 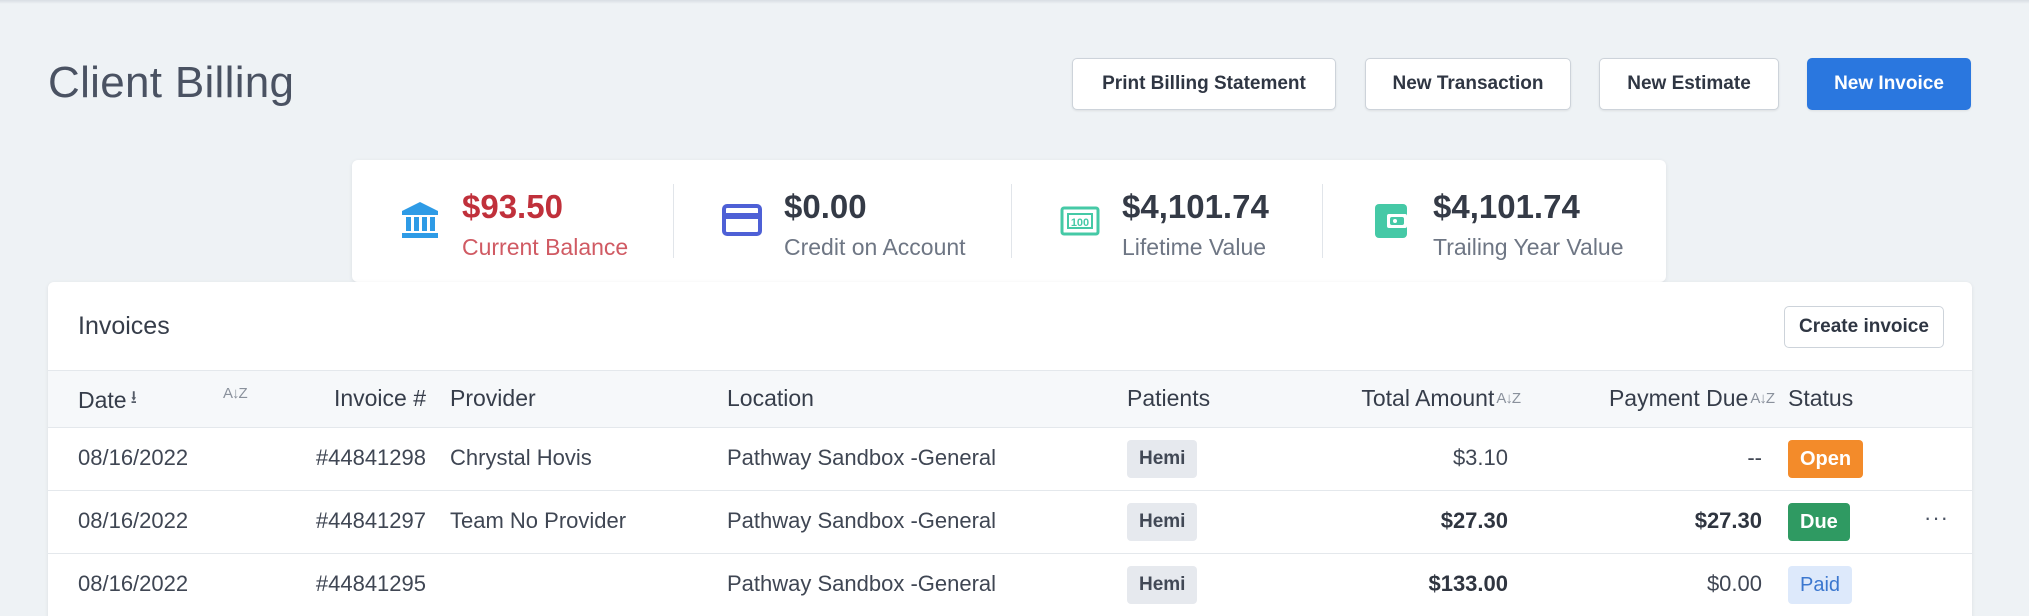 I want to click on credit-card-icon, so click(x=742, y=220).